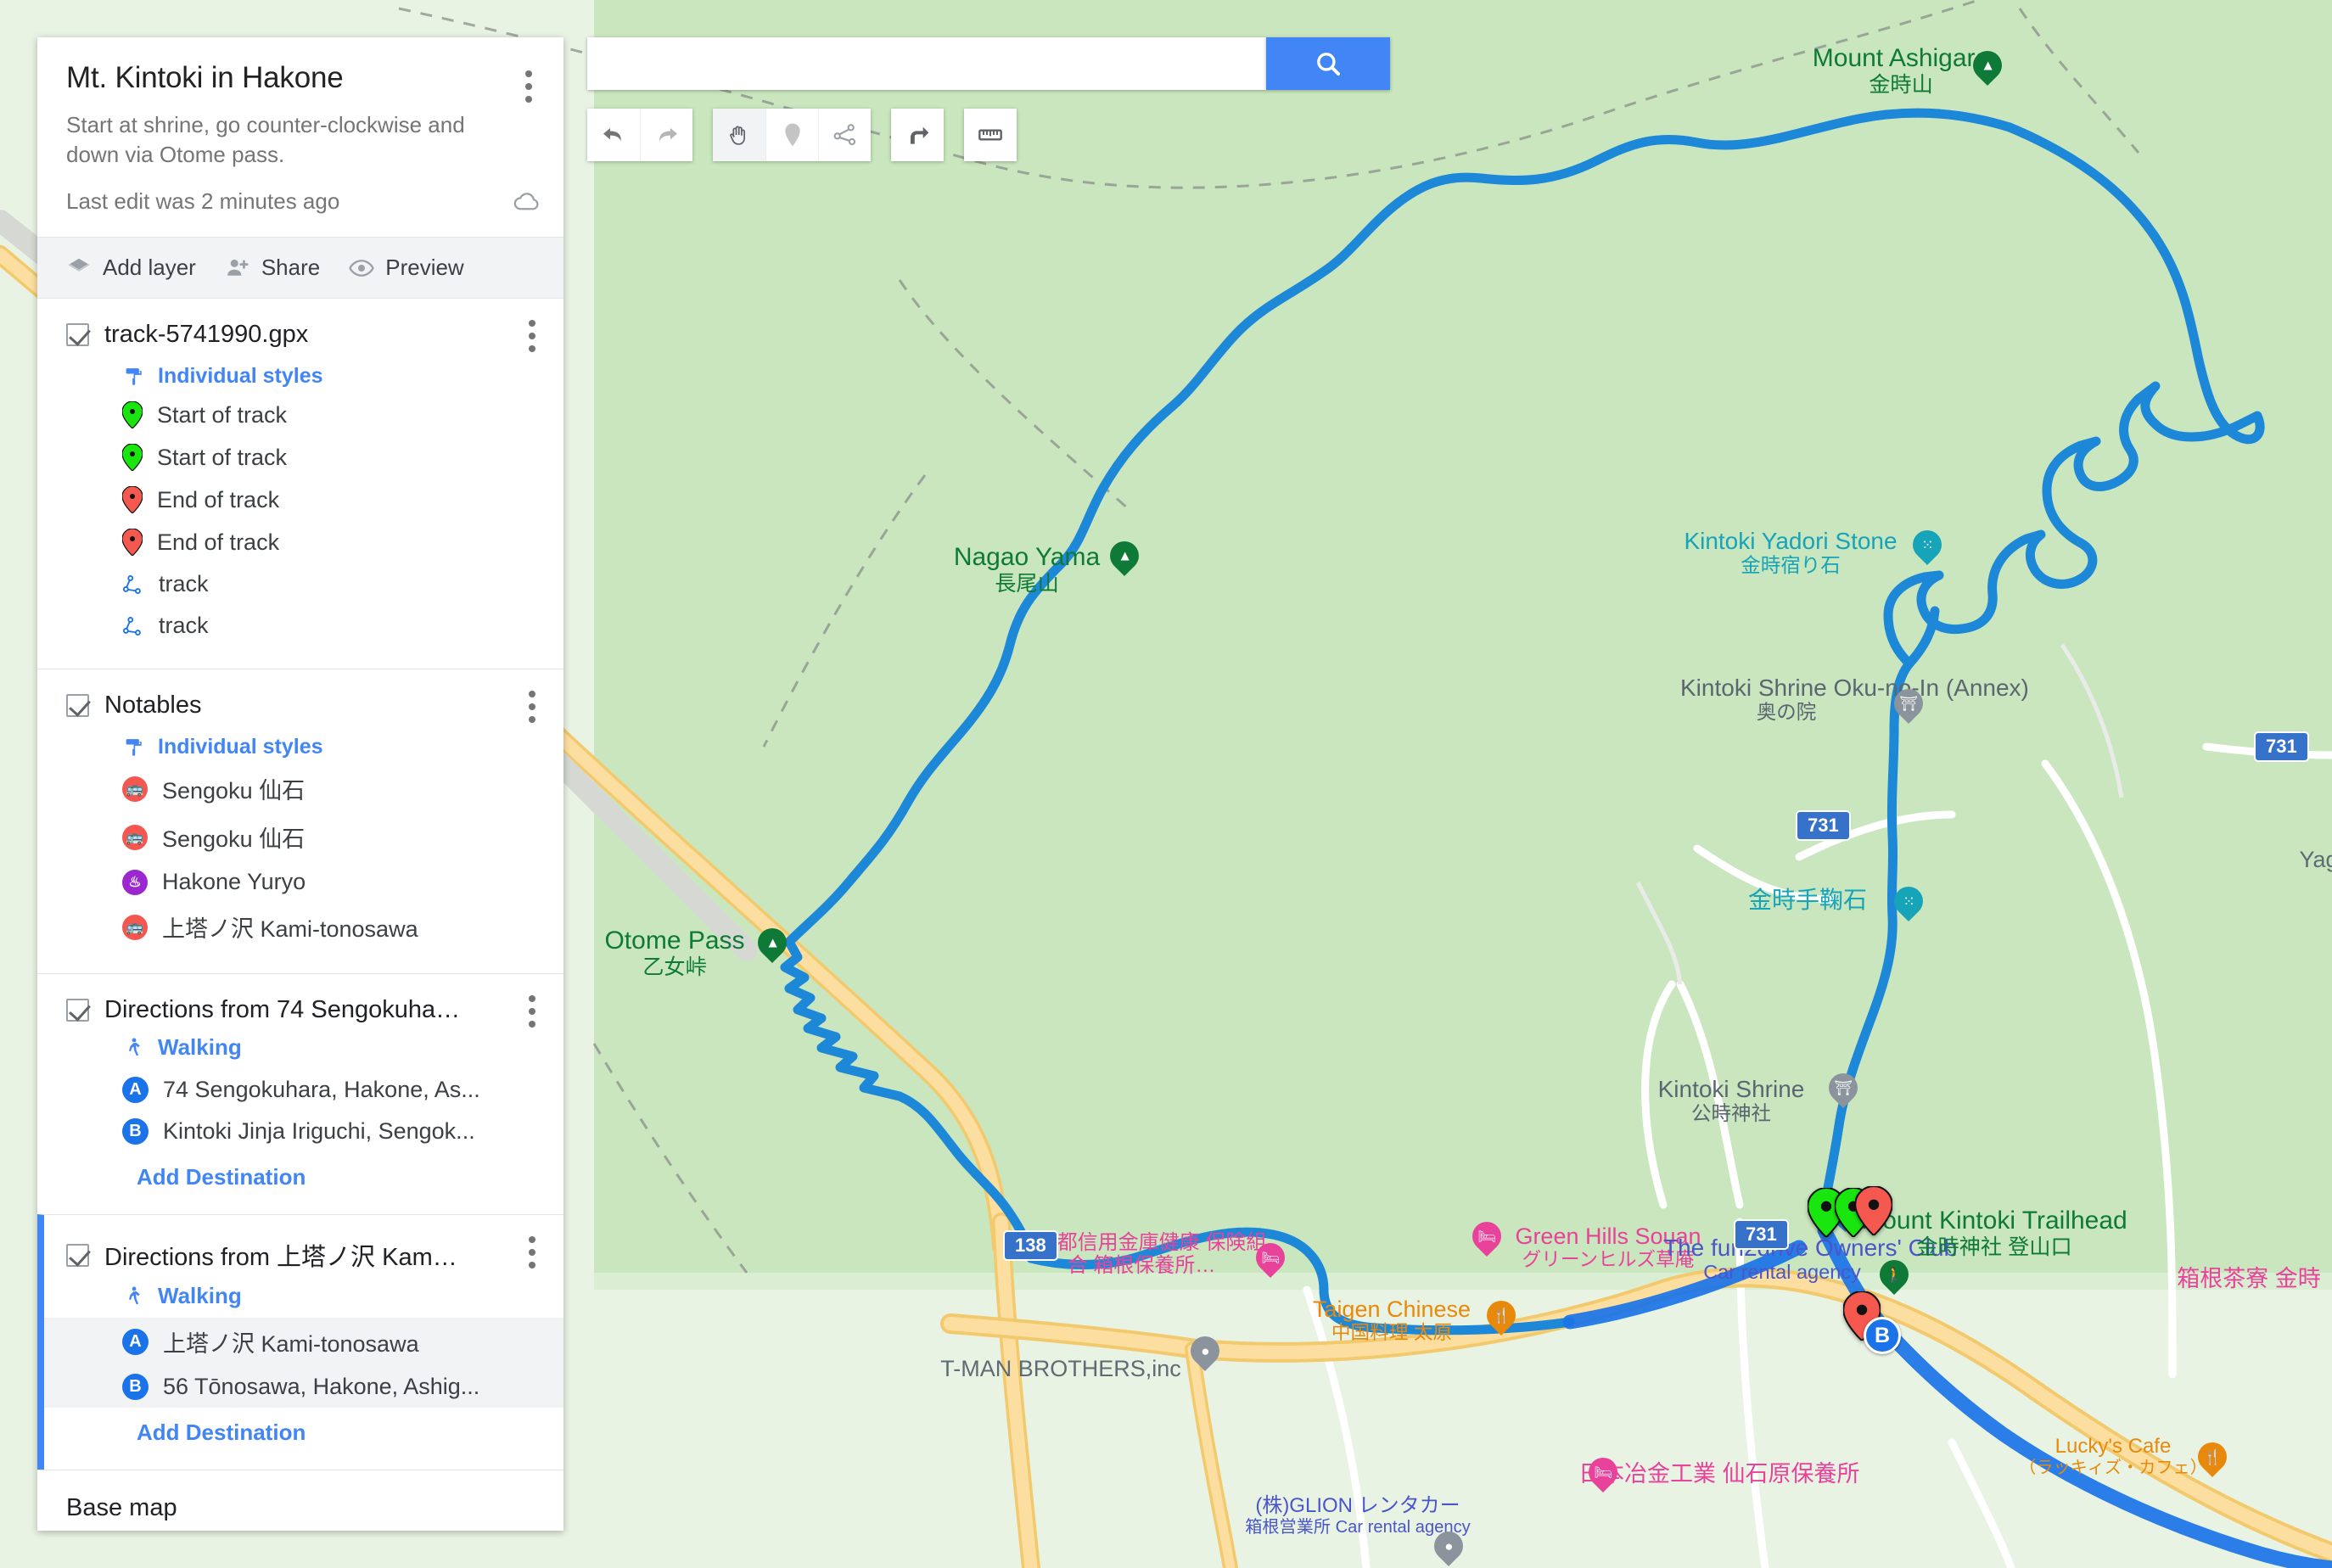 Image resolution: width=2332 pixels, height=1568 pixels. I want to click on redo-button, so click(666, 135).